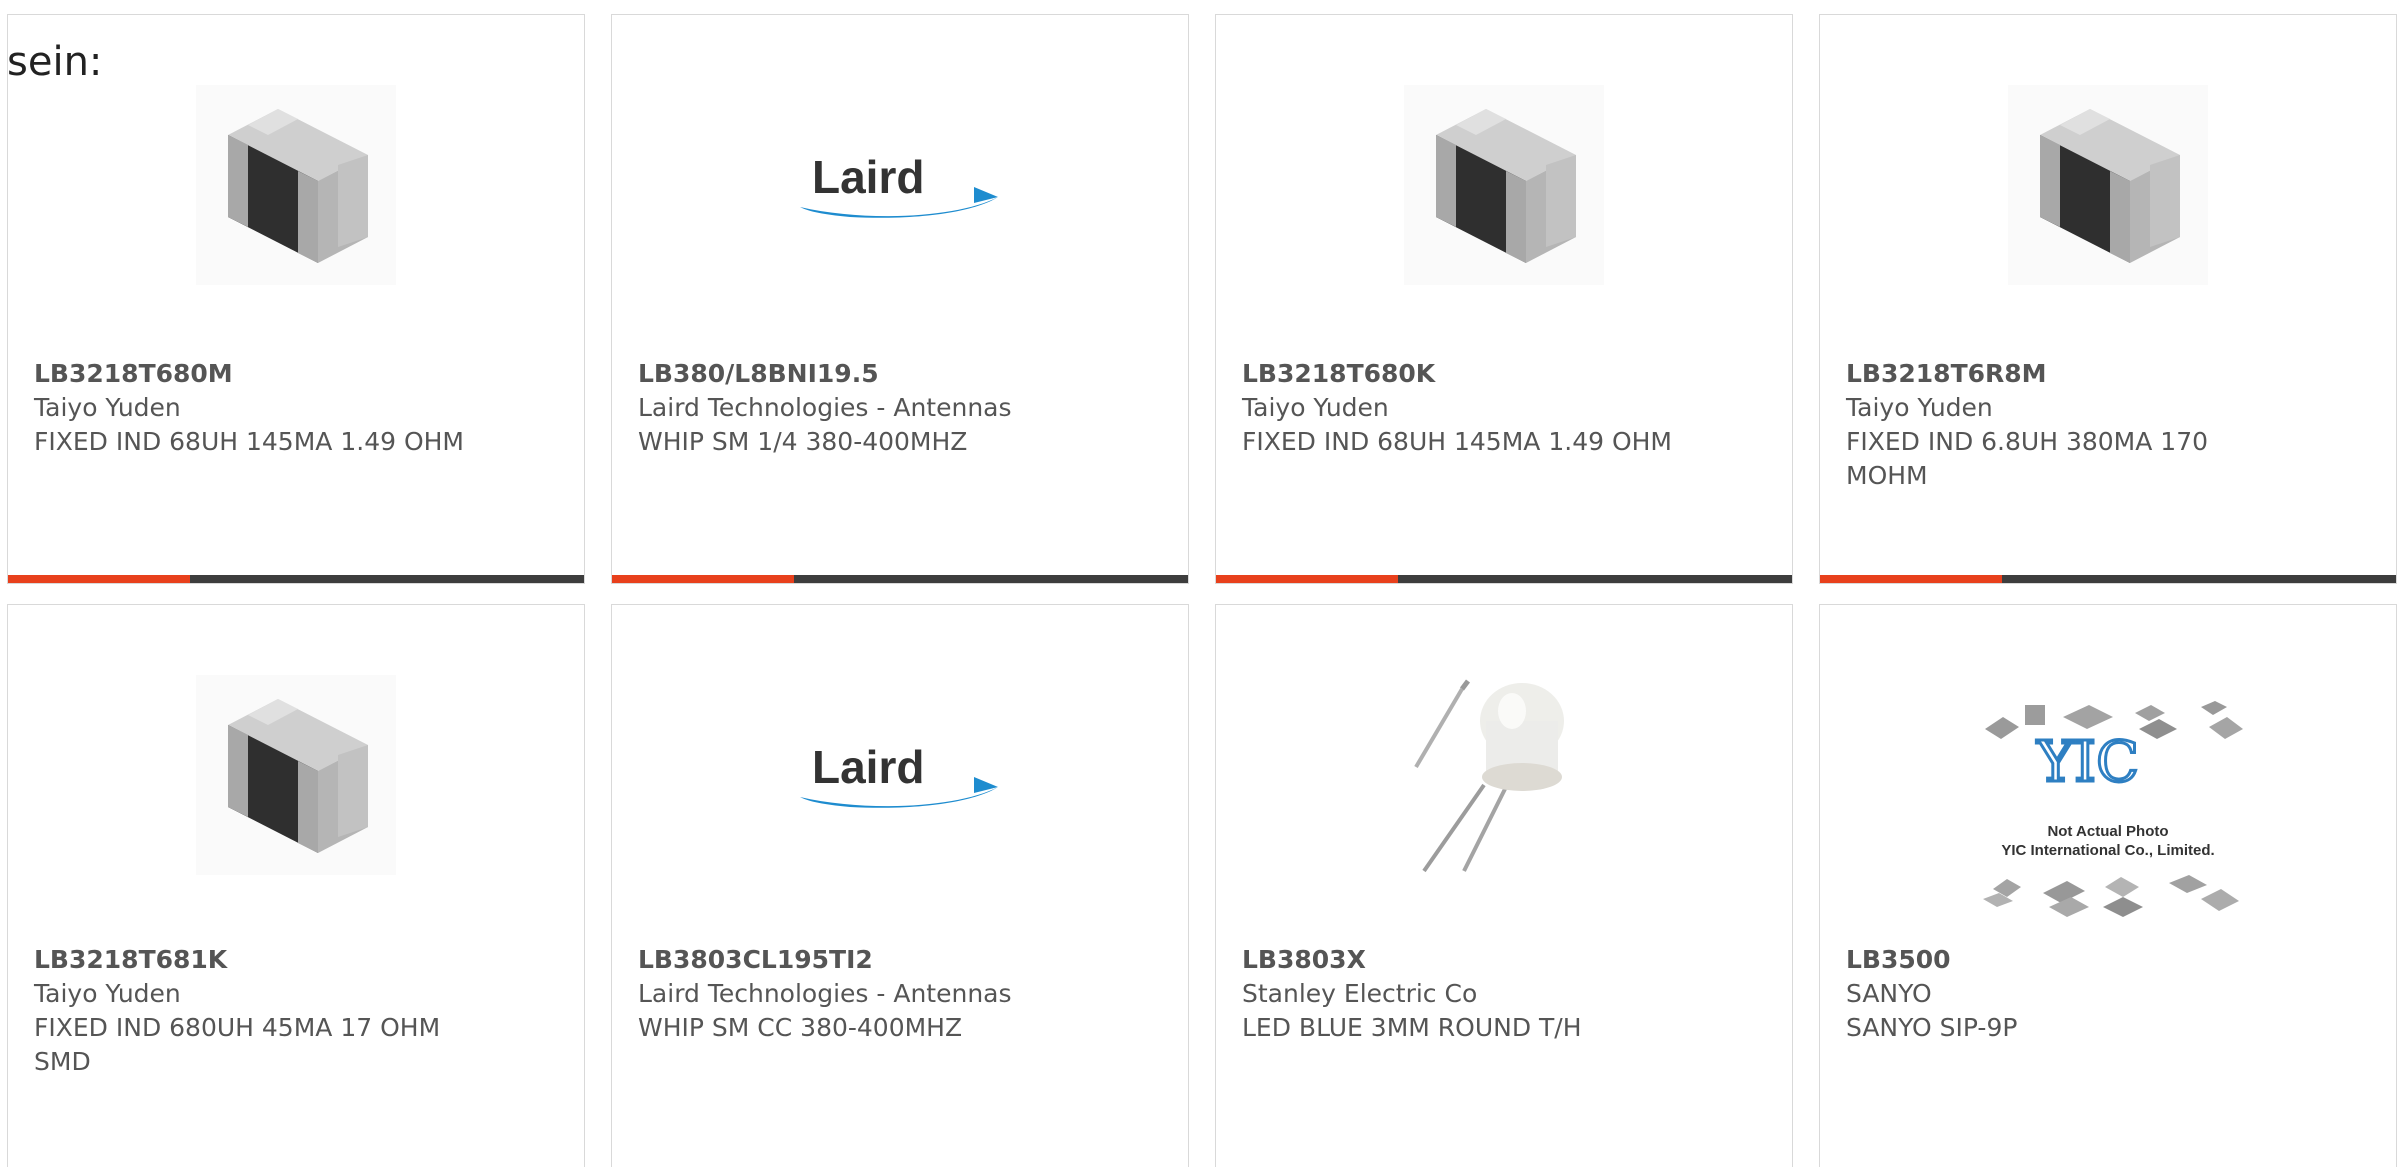 The width and height of the screenshot is (2400, 1167). I want to click on lead-text: sein:, so click(55, 62).